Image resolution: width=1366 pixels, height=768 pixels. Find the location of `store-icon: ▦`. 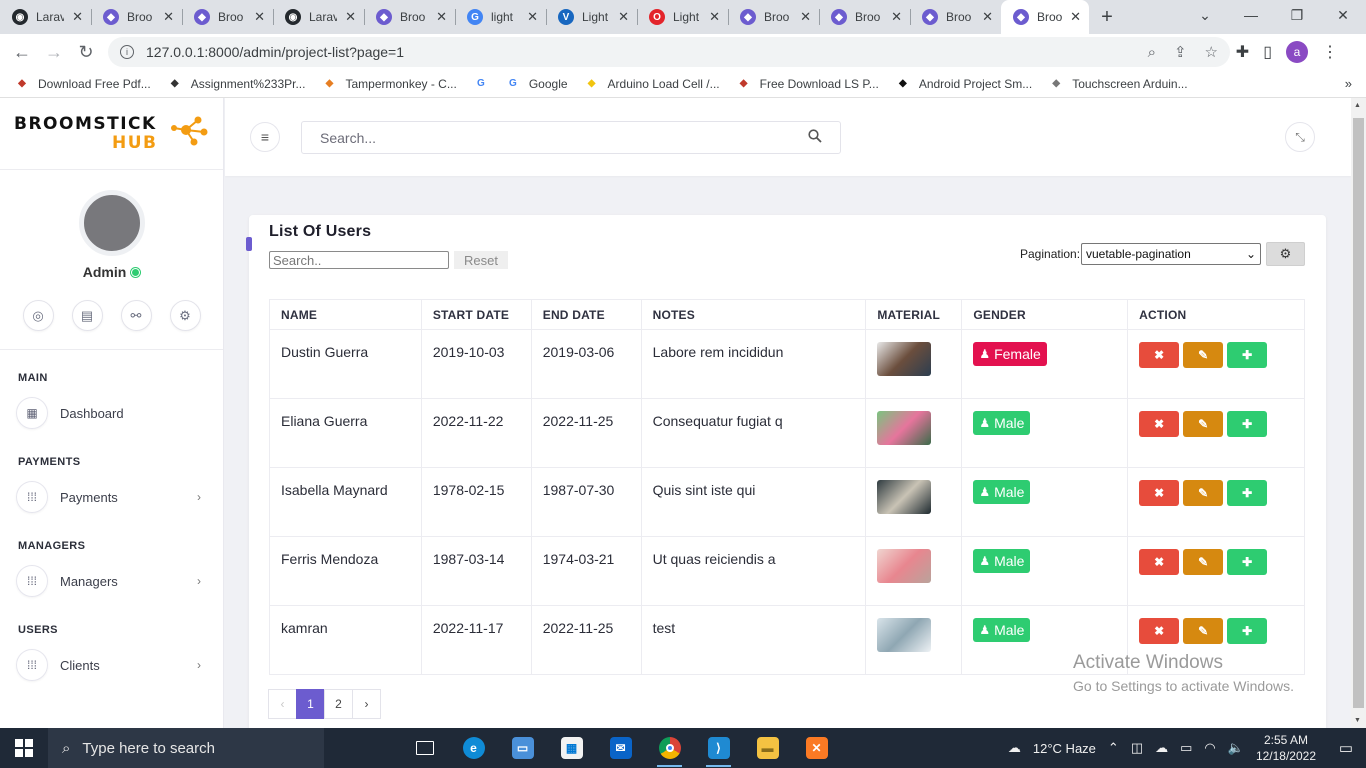

store-icon: ▦ is located at coordinates (571, 748).